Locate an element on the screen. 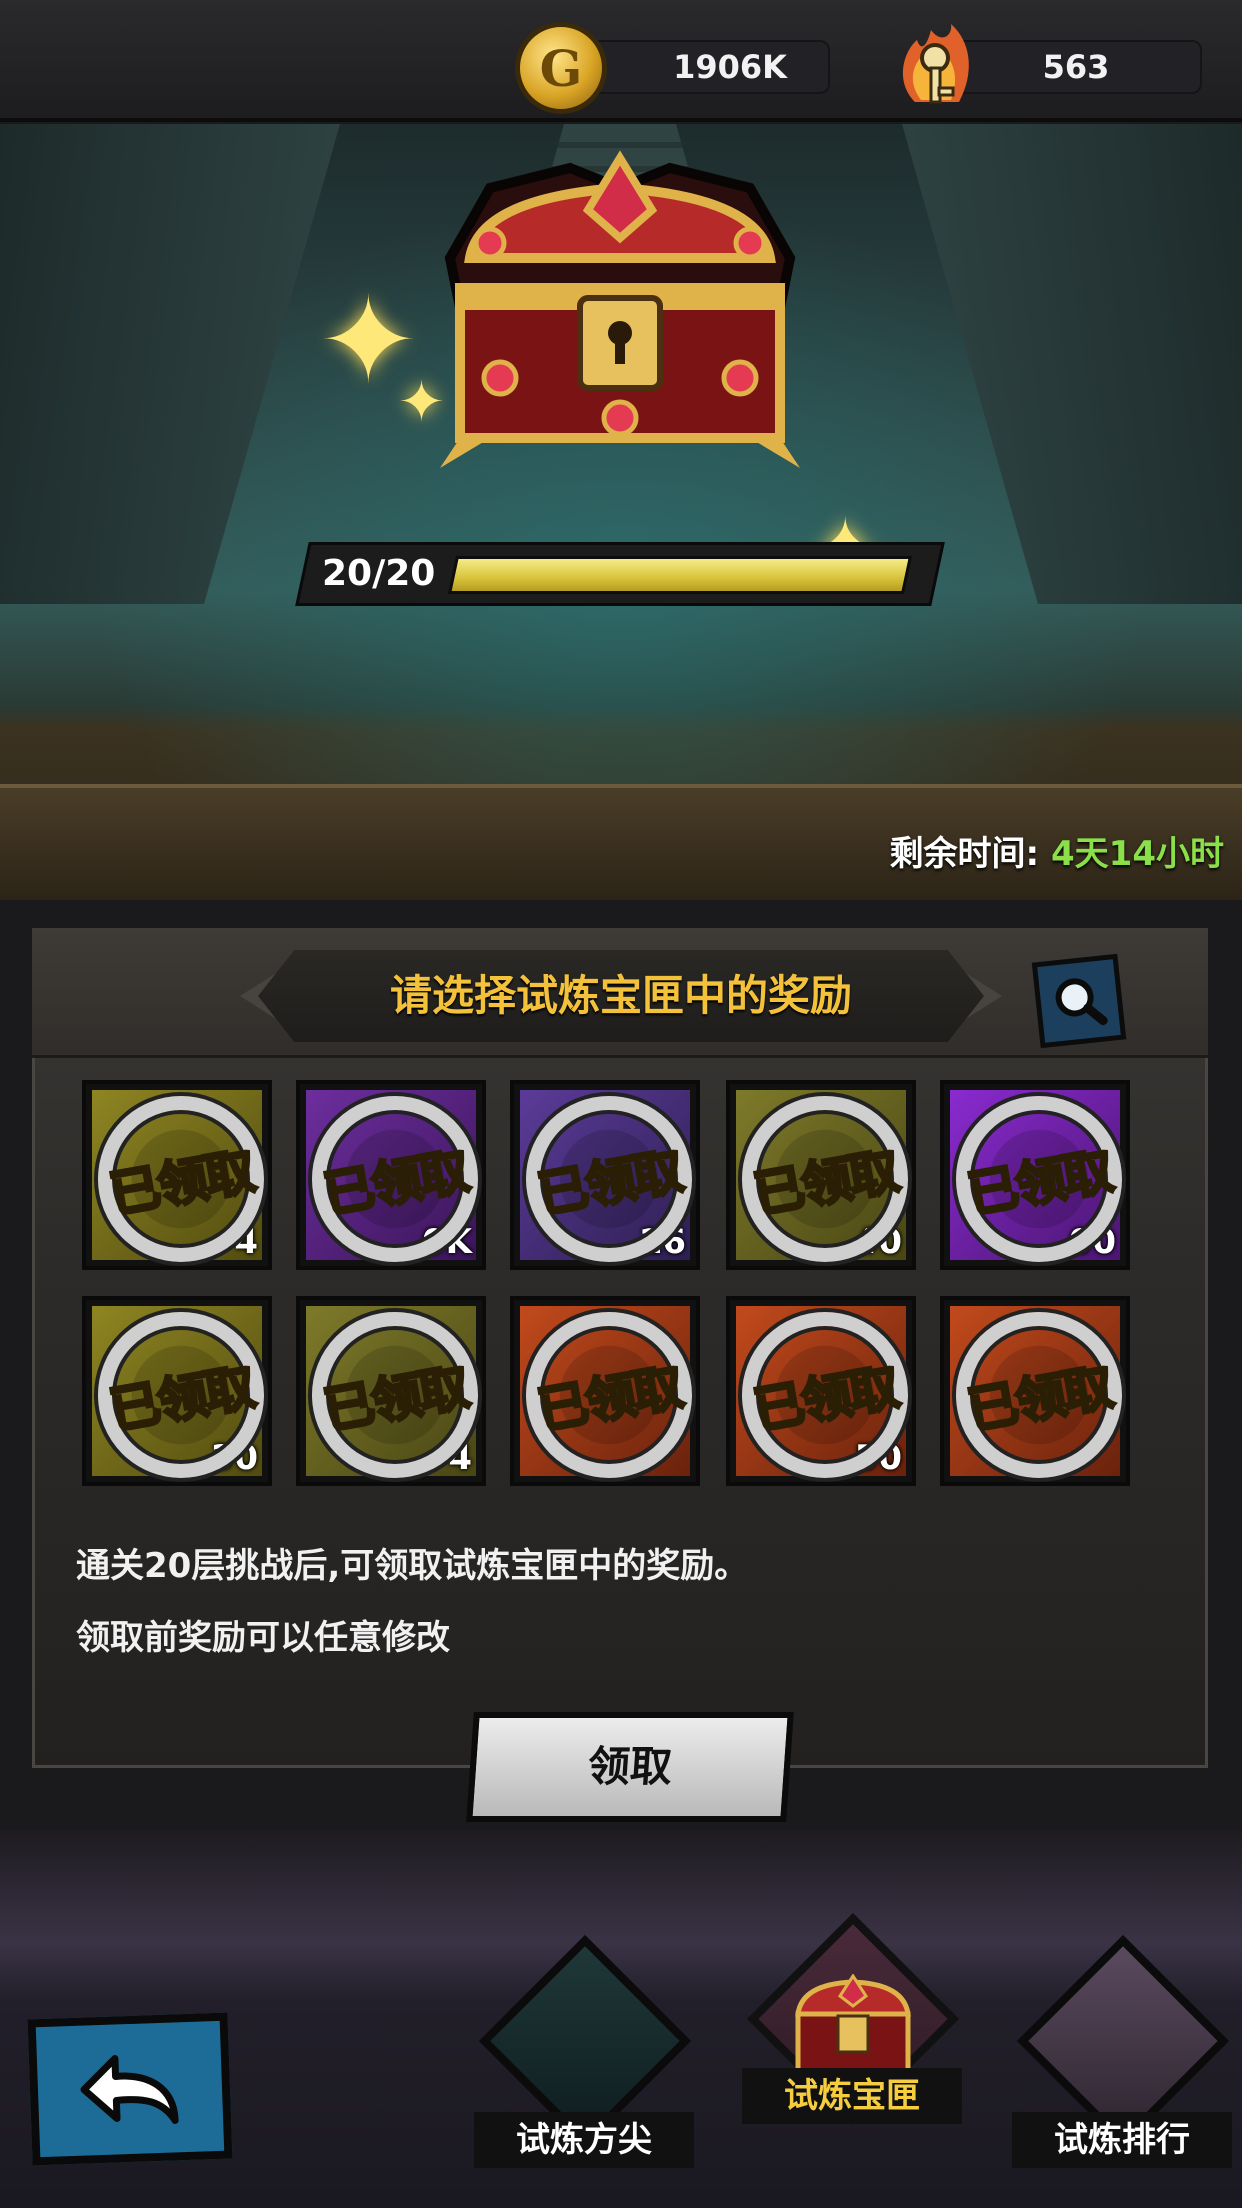  sparkle-icon: ✦ is located at coordinates (421, 402).